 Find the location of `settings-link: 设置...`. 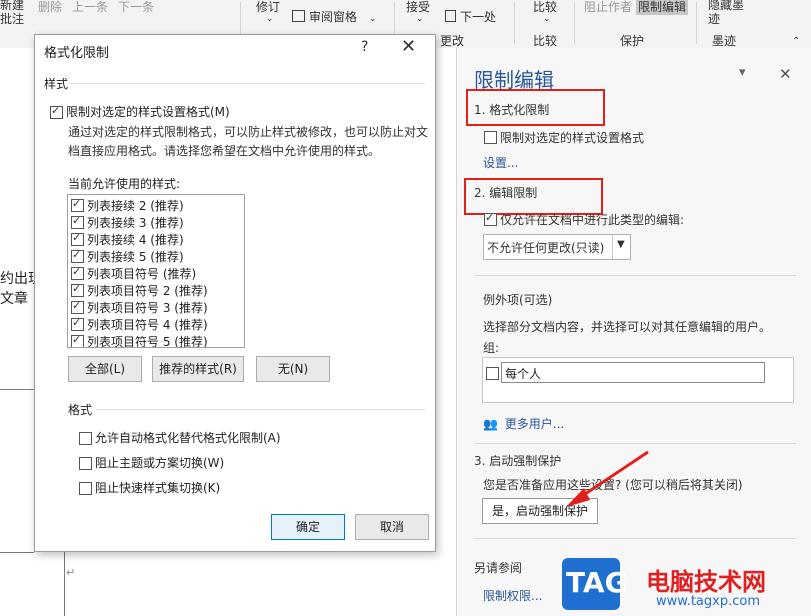

settings-link: 设置... is located at coordinates (500, 162).